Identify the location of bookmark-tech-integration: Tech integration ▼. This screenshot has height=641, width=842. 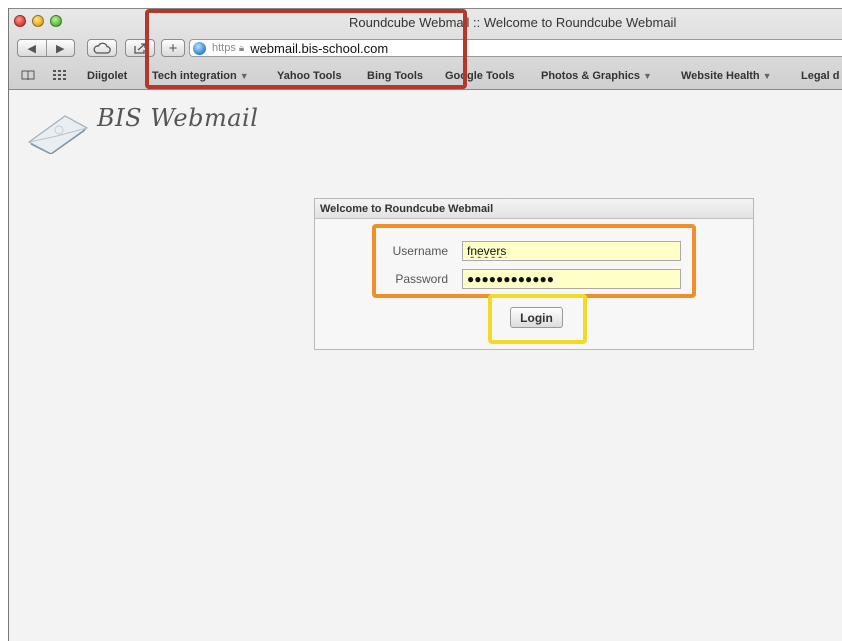
(200, 76).